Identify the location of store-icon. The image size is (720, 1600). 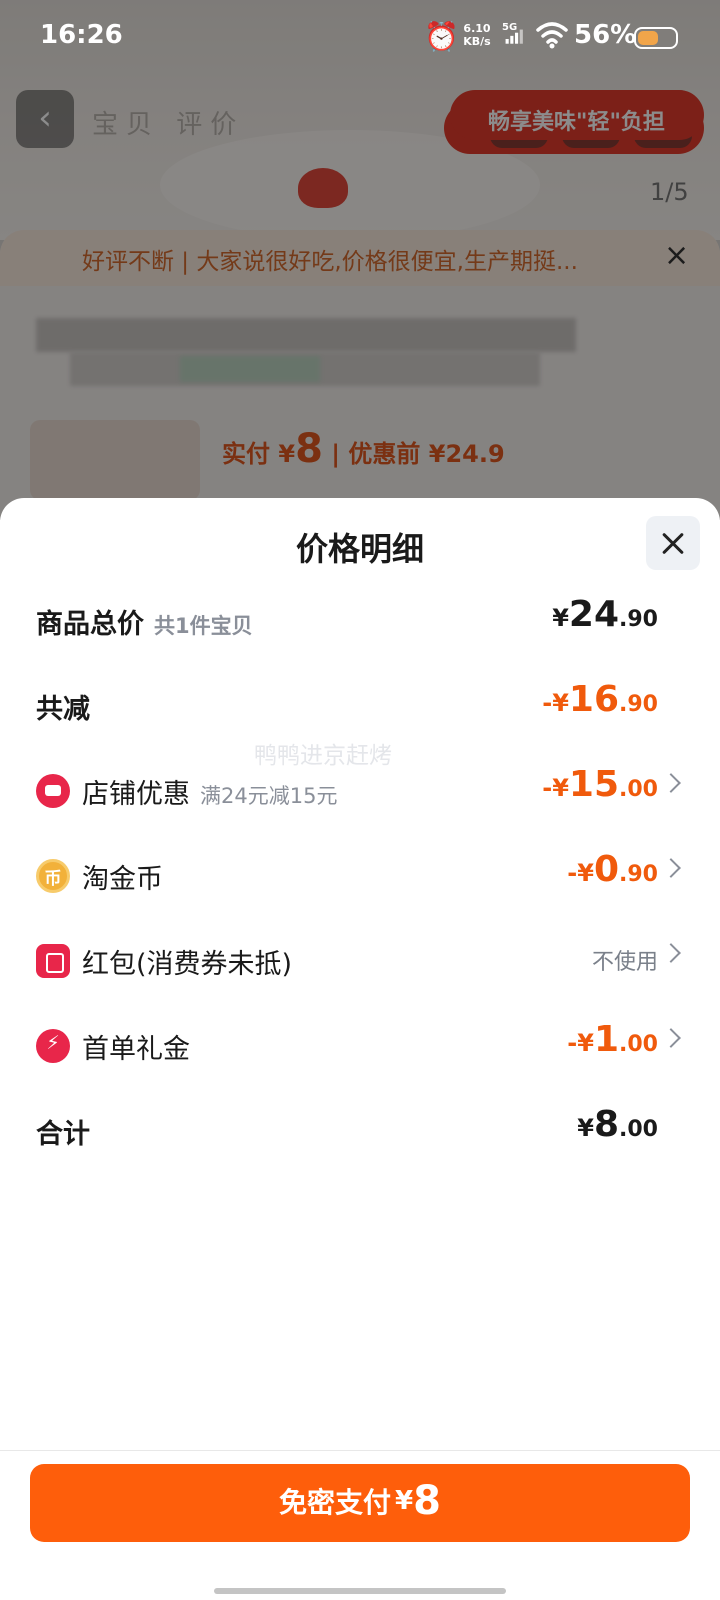
(53, 791).